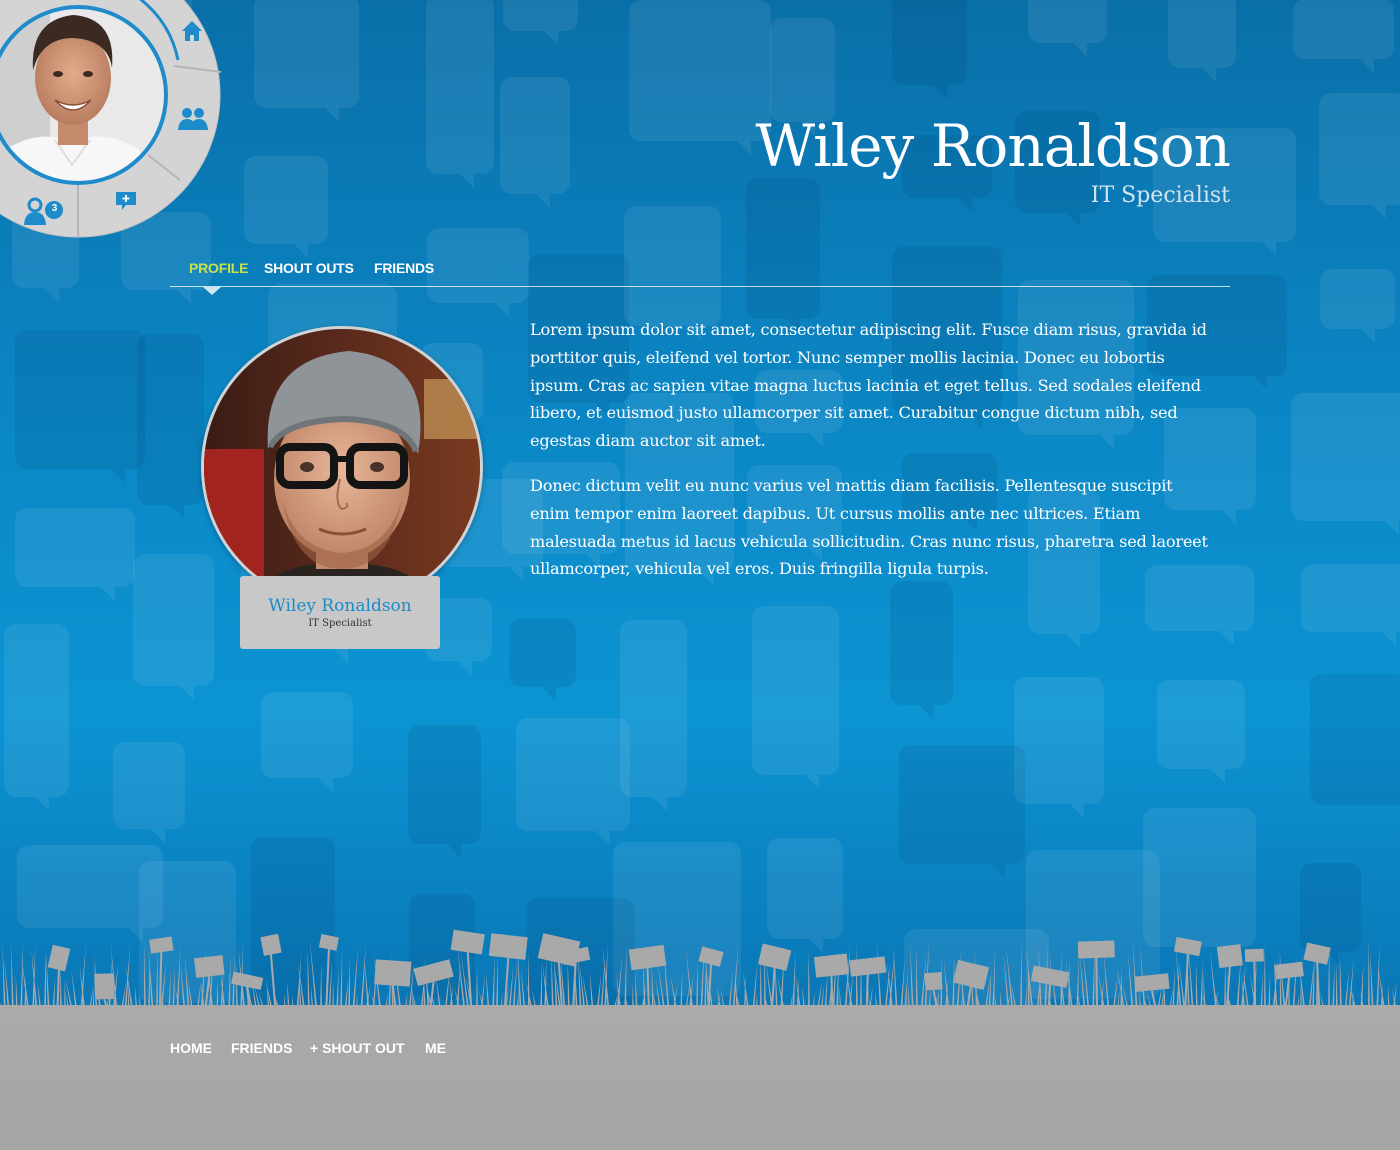 The width and height of the screenshot is (1400, 1150). I want to click on profile-card-title: IT Specialist, so click(340, 623).